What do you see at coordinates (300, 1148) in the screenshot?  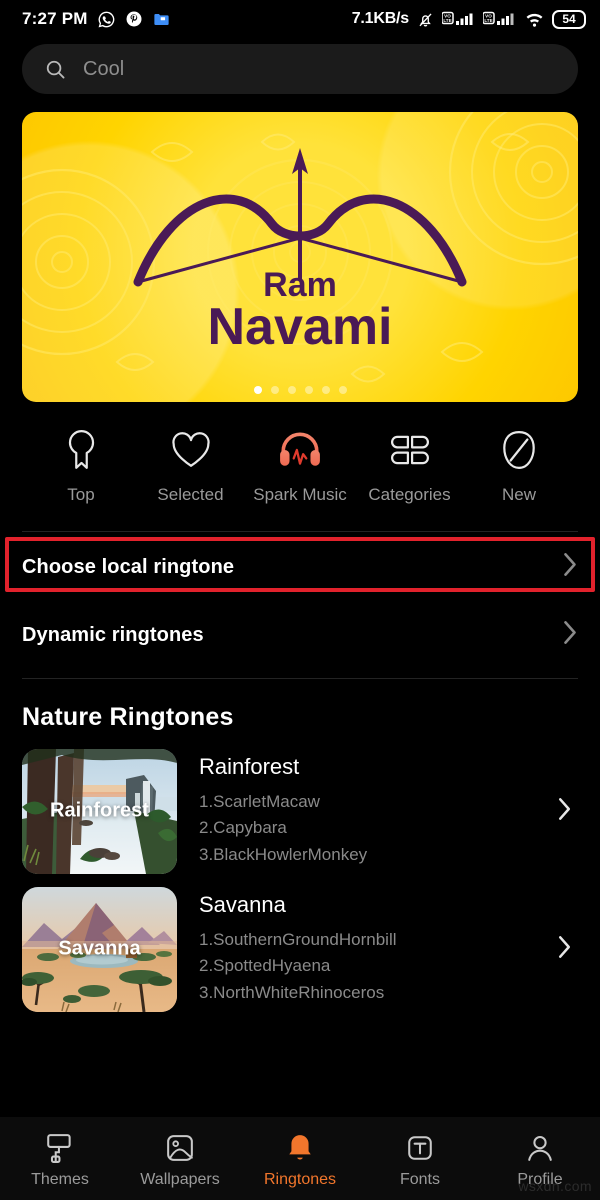 I see `bell-icon` at bounding box center [300, 1148].